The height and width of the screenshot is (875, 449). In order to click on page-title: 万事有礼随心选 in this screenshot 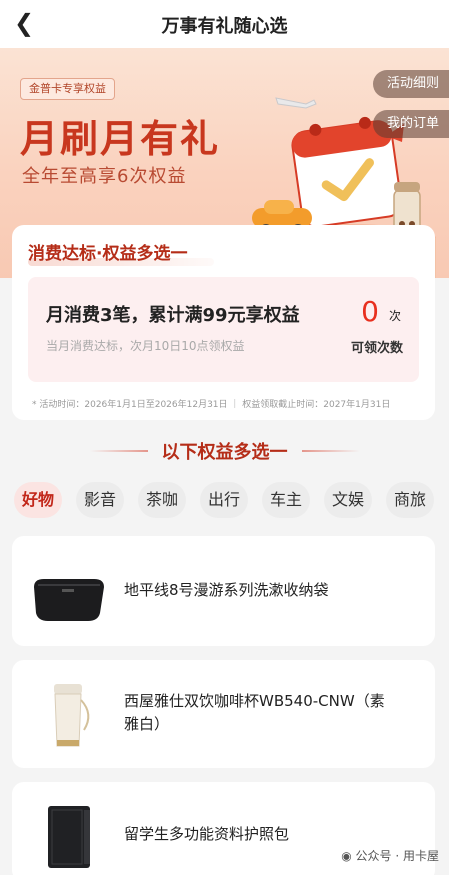, I will do `click(224, 26)`.